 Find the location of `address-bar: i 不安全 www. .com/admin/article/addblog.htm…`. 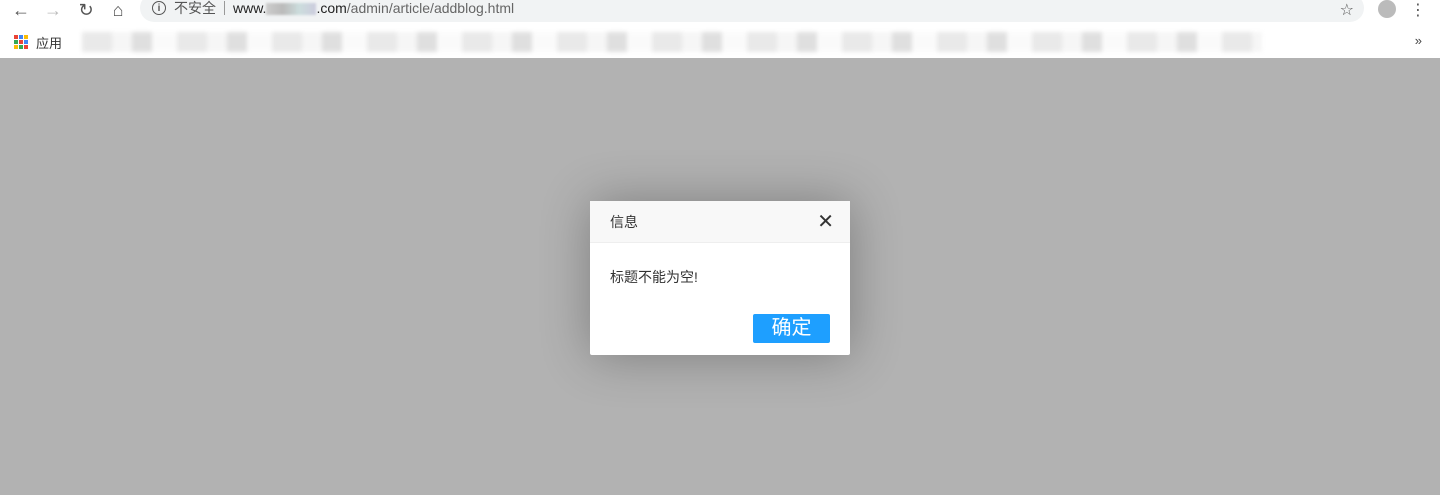

address-bar: i 不安全 www. .com/admin/article/addblog.htm… is located at coordinates (752, 11).